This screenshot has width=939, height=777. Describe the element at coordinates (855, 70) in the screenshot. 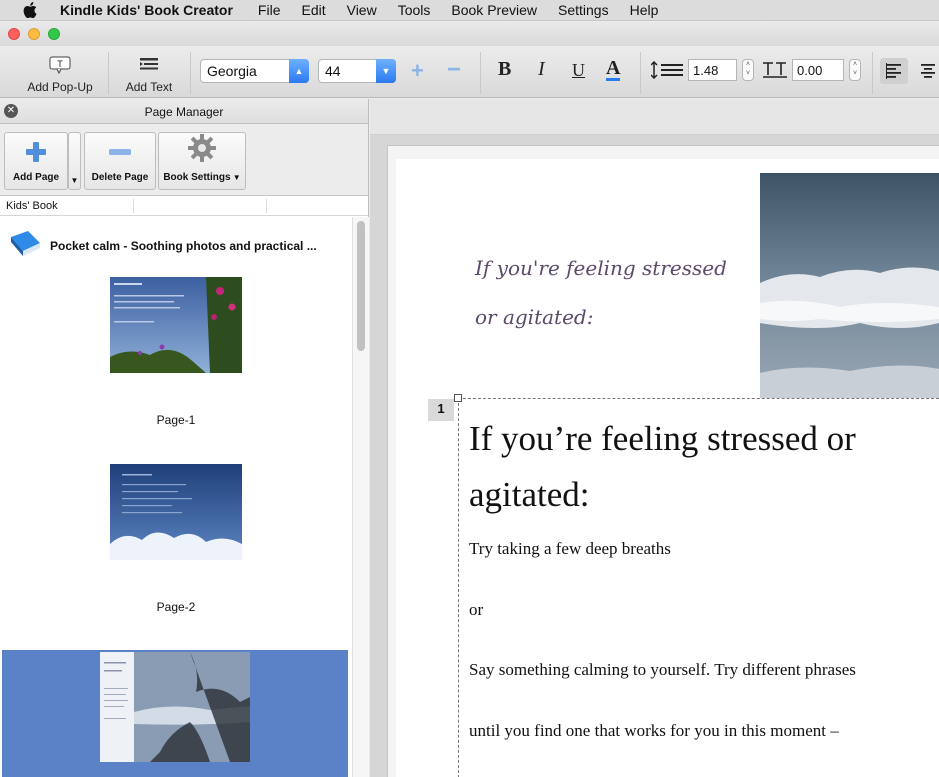

I see `letter-spacing-stepper: ˄ ˅` at that location.